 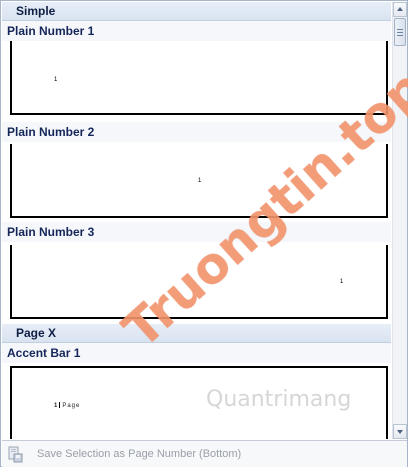 I want to click on scroll-down-button, so click(x=400, y=431).